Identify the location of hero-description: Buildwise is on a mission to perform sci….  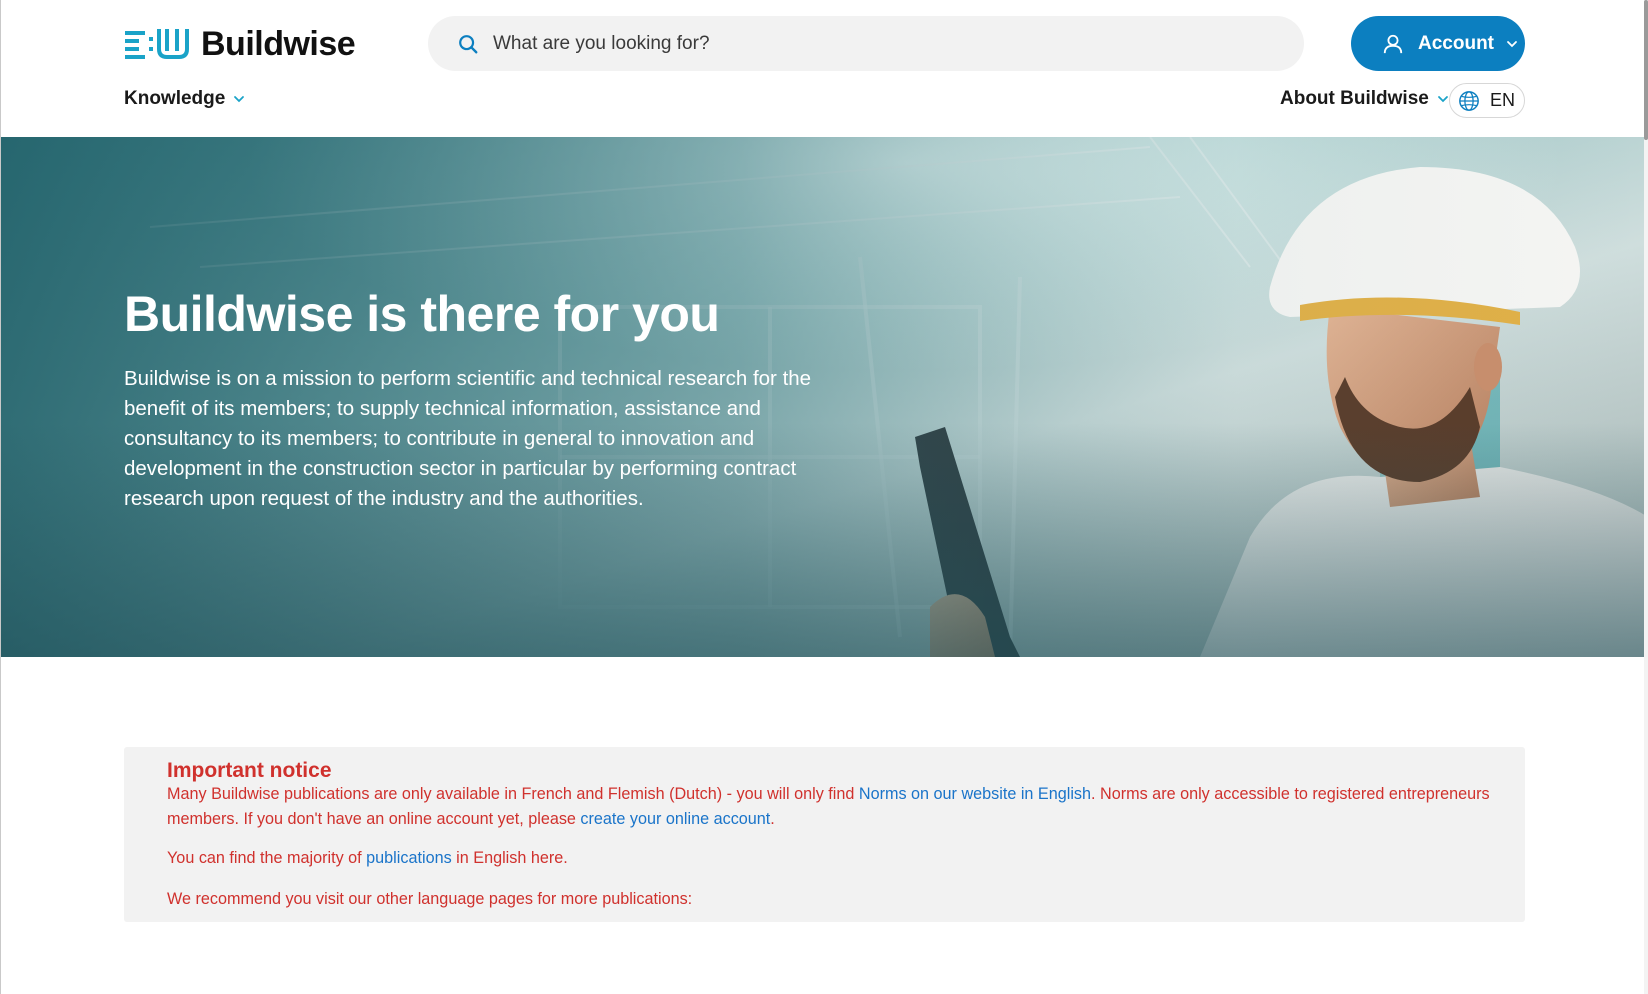
(468, 438).